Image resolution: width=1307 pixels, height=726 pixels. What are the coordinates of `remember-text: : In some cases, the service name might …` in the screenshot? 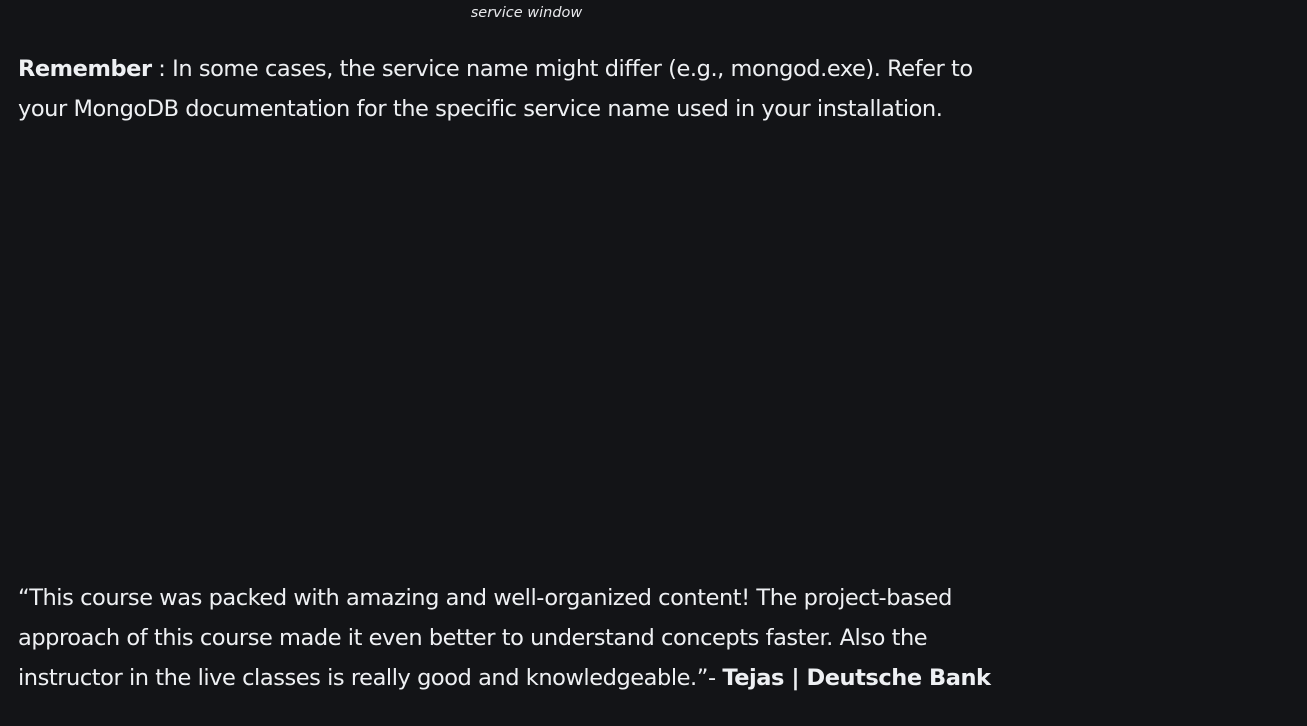 It's located at (495, 89).